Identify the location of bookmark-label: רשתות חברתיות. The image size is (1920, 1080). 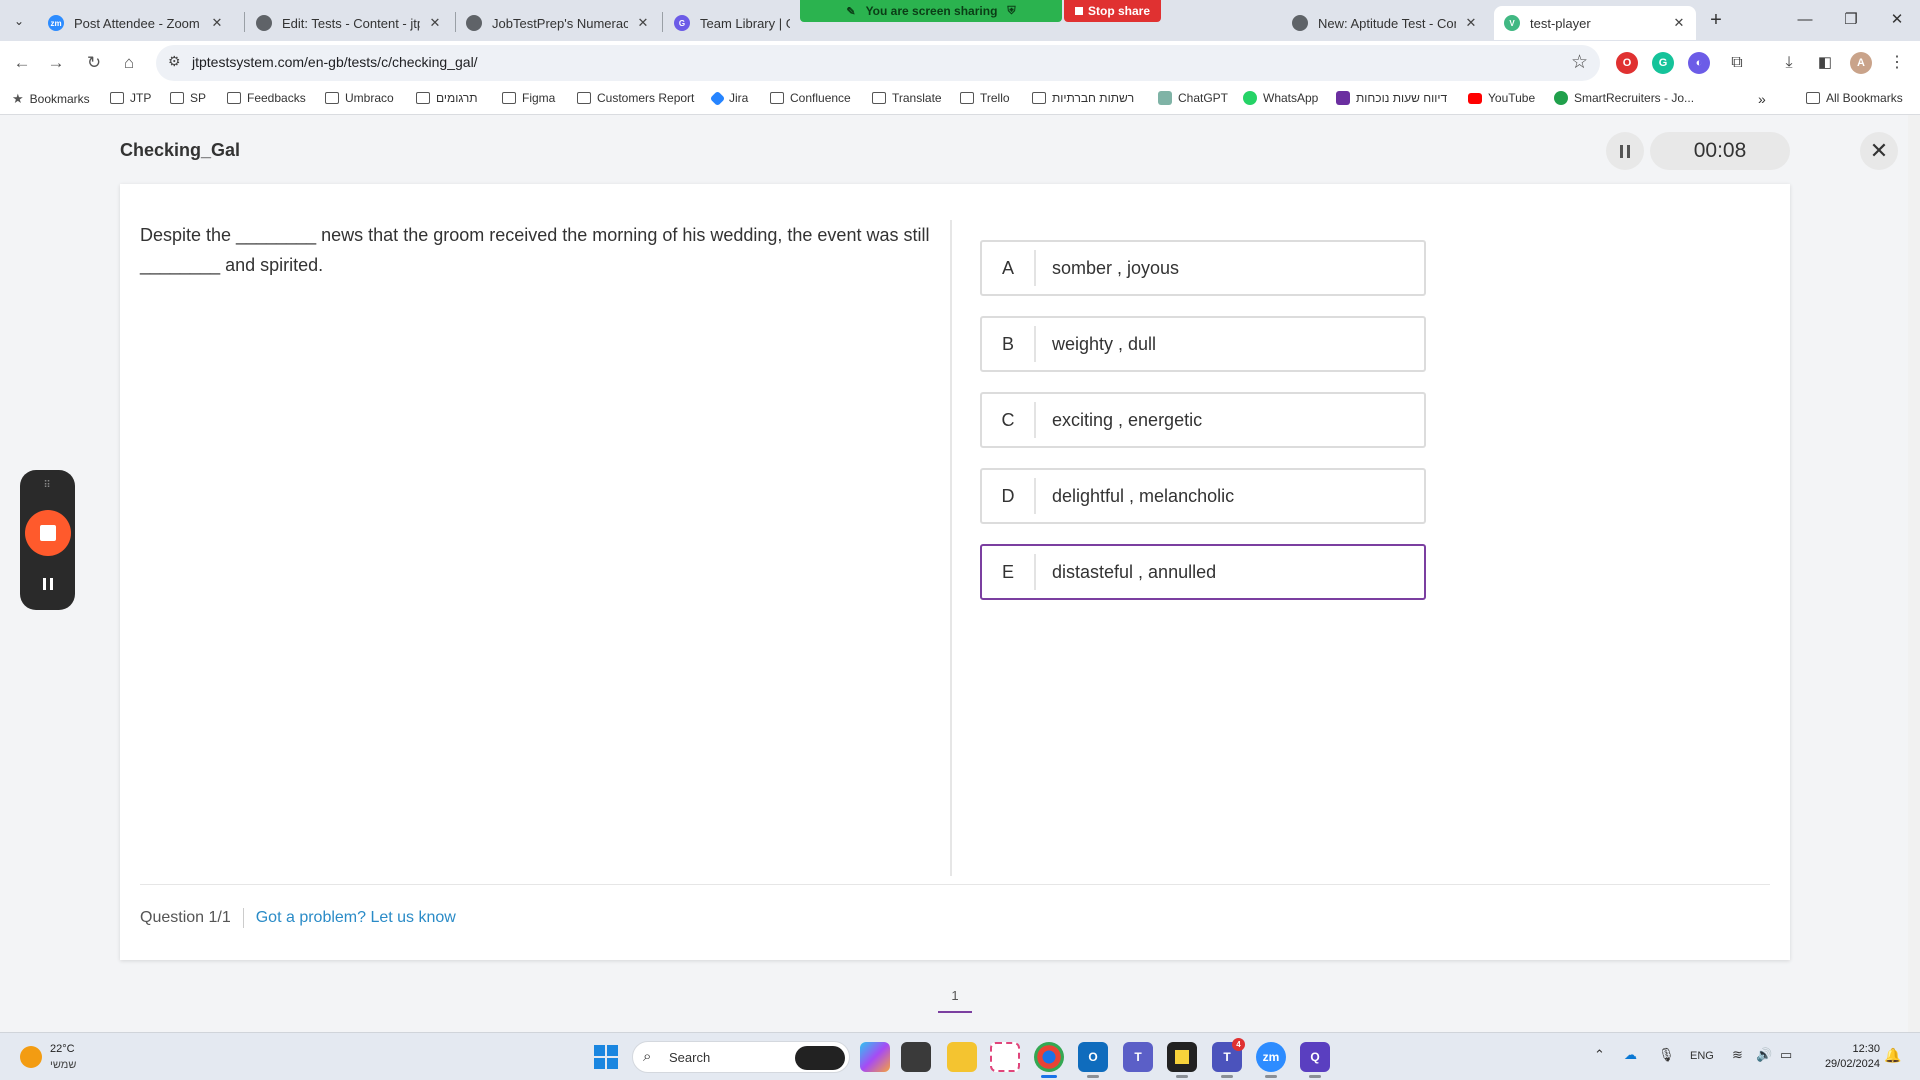
(1093, 98).